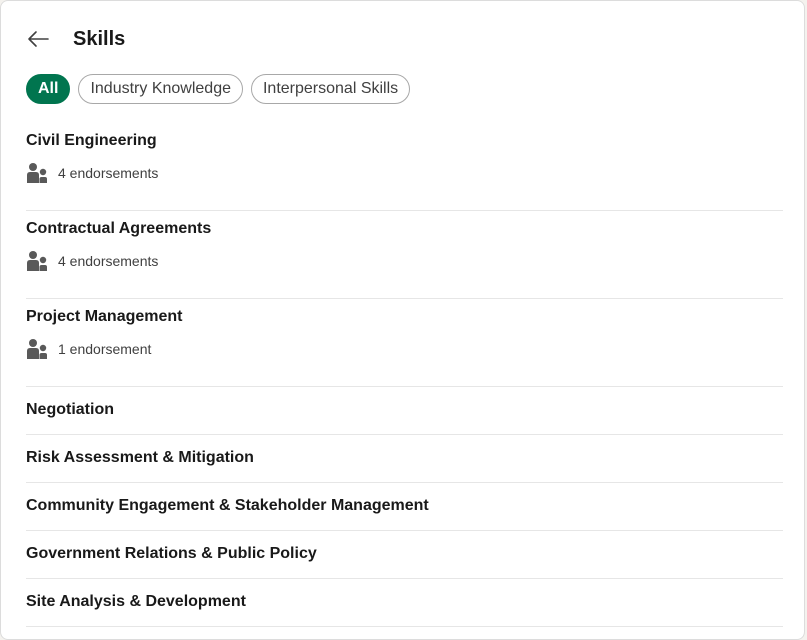 This screenshot has width=807, height=640. I want to click on skill-item: Government Relations & Public Policy, so click(404, 555).